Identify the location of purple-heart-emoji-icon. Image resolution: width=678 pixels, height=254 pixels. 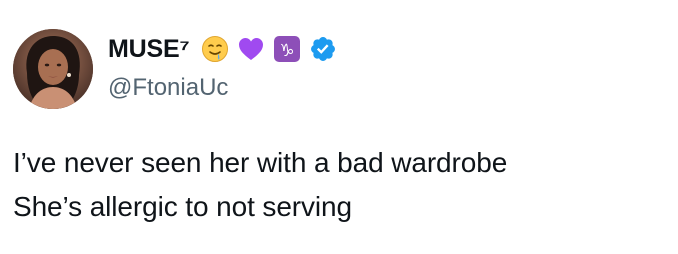
(251, 49).